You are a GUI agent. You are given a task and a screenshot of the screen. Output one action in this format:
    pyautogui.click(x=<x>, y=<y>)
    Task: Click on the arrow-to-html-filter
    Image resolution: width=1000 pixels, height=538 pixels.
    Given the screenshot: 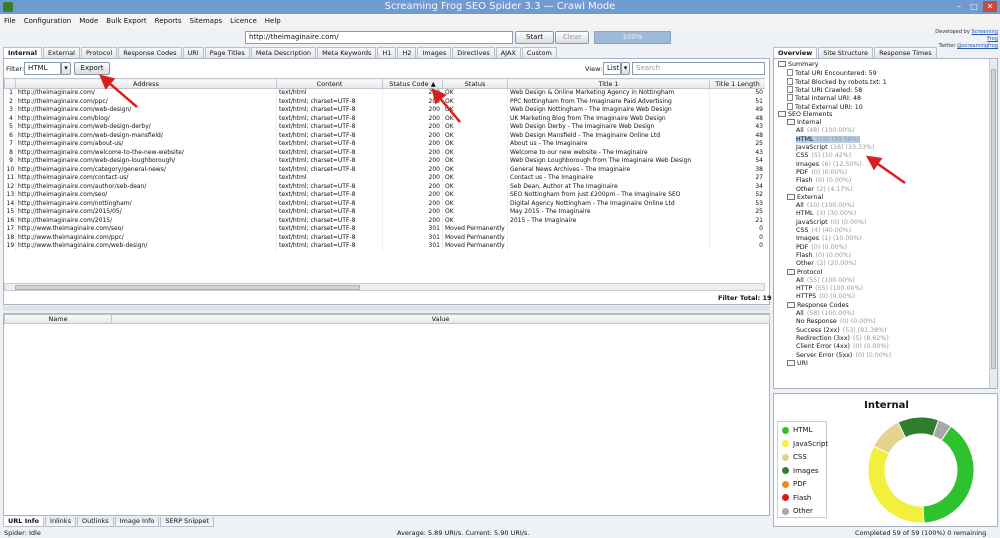 What is the action you would take?
    pyautogui.click(x=885, y=170)
    